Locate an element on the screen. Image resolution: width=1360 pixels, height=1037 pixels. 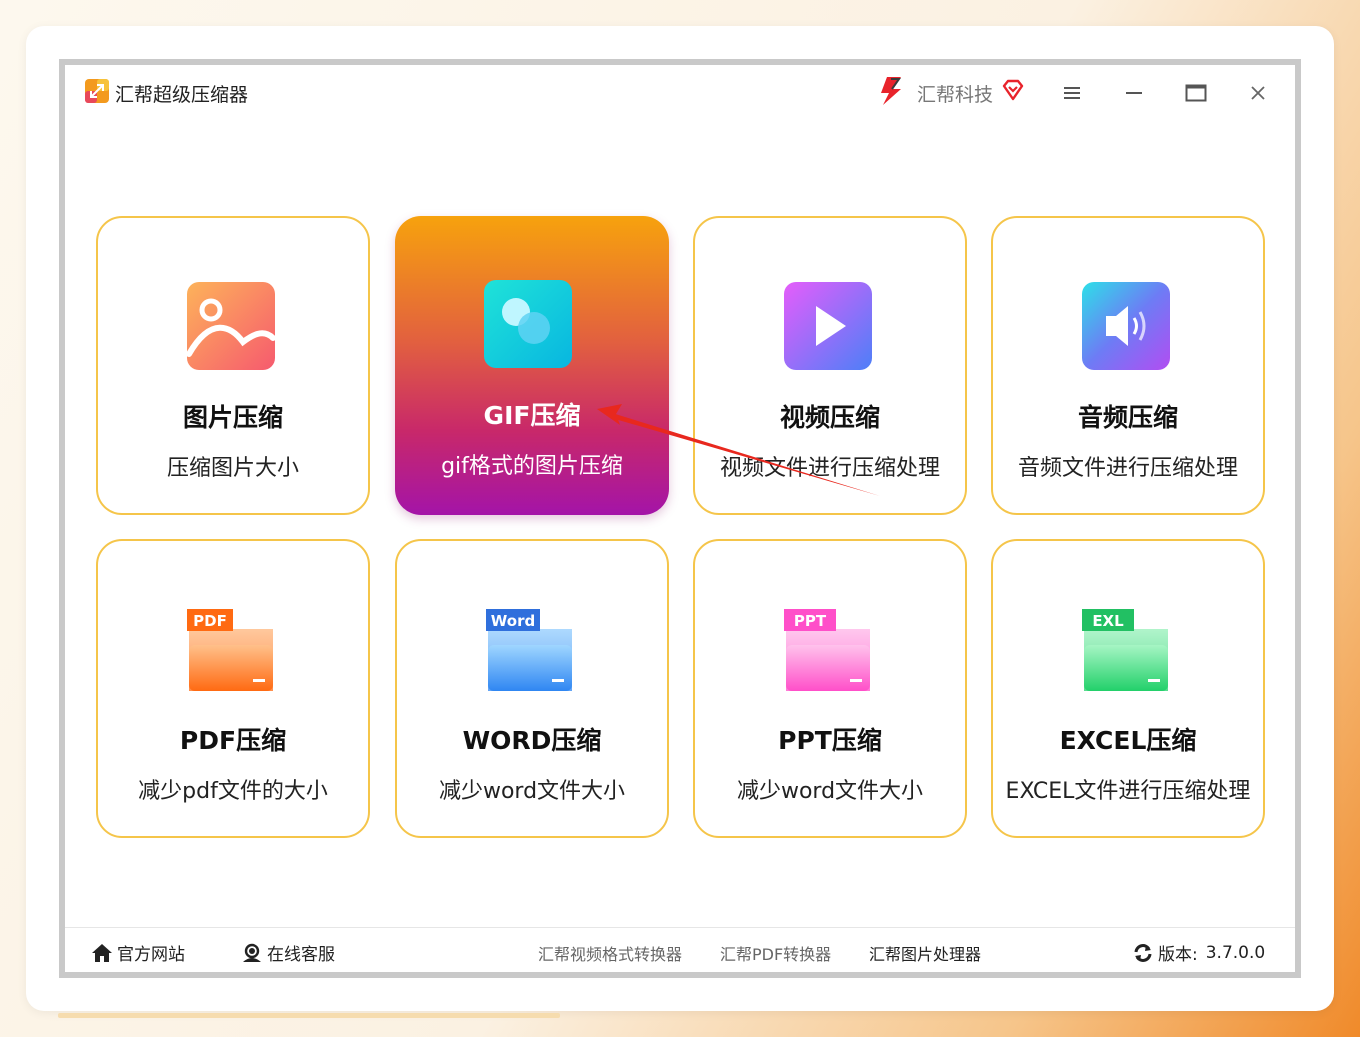
footer-divider is located at coordinates (680, 927).